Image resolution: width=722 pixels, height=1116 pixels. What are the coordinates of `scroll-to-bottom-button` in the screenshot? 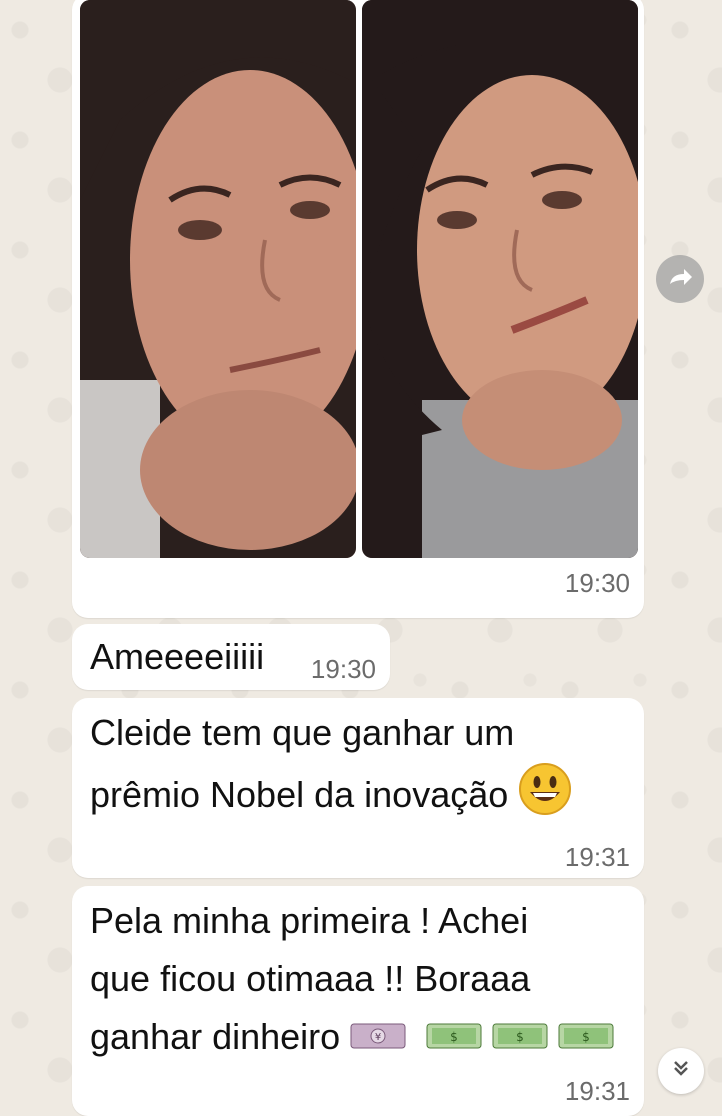 It's located at (681, 1071).